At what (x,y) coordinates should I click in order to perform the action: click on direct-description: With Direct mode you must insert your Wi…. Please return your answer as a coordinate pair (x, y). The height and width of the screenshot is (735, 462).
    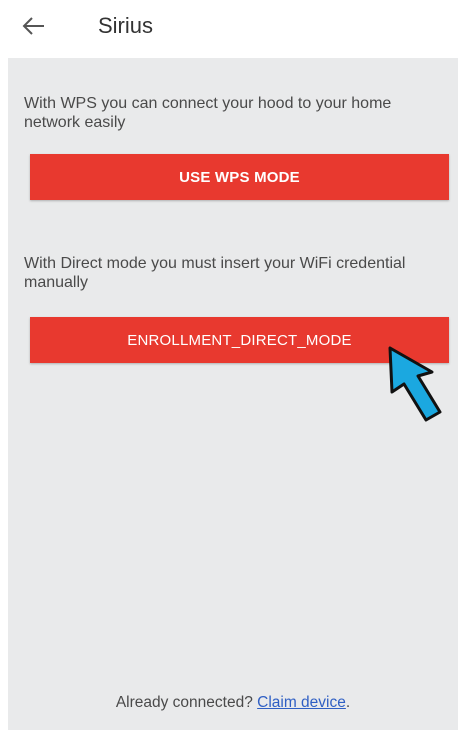
    Looking at the image, I should click on (215, 273).